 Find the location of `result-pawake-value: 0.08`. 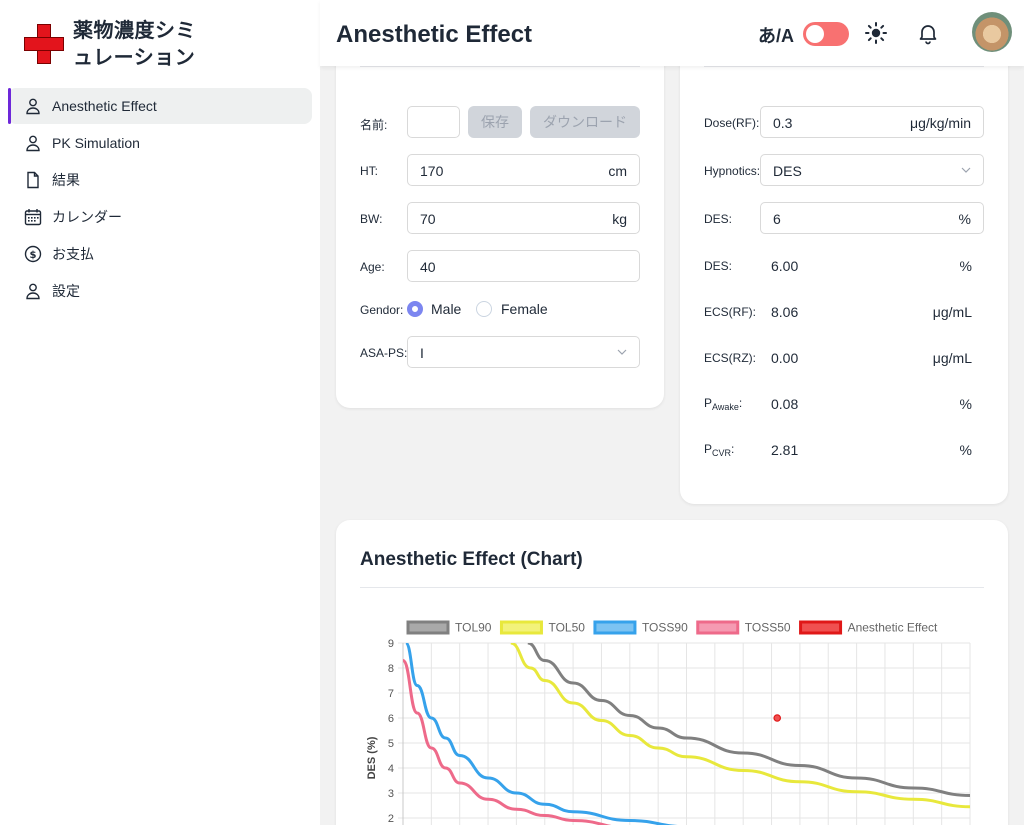

result-pawake-value: 0.08 is located at coordinates (785, 404).